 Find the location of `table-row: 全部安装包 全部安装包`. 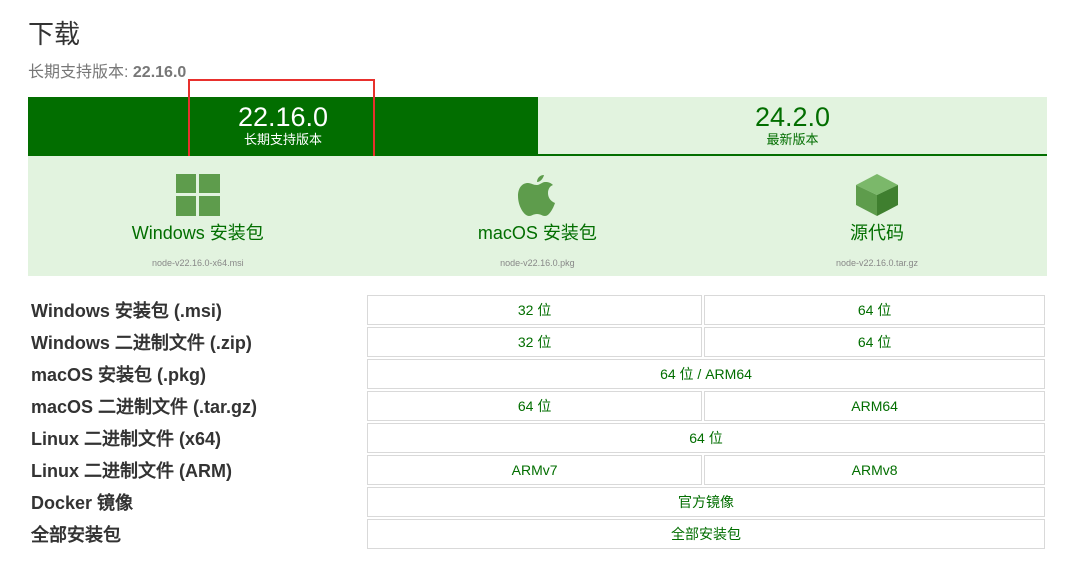

table-row: 全部安装包 全部安装包 is located at coordinates (537, 534).